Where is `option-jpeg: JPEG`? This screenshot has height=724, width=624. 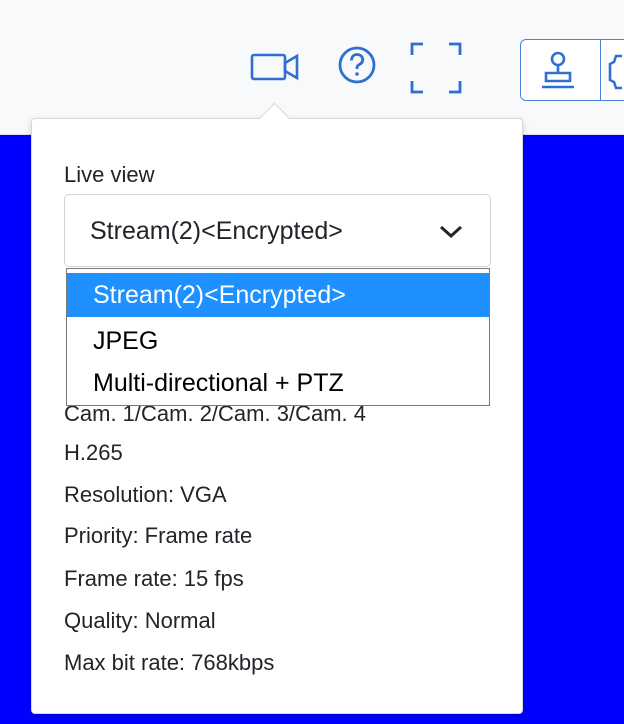
option-jpeg: JPEG is located at coordinates (278, 341).